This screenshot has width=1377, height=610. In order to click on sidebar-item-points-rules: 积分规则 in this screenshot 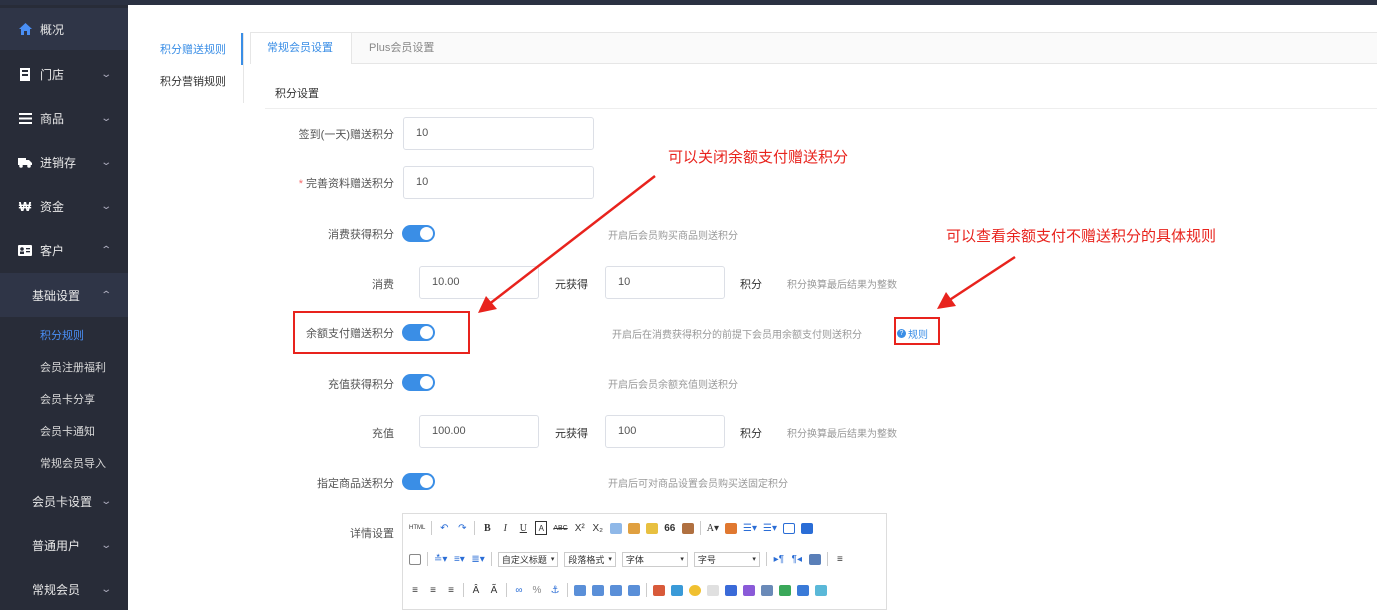, I will do `click(64, 335)`.